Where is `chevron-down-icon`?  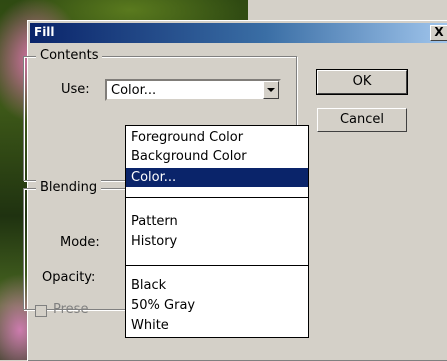
chevron-down-icon is located at coordinates (271, 90).